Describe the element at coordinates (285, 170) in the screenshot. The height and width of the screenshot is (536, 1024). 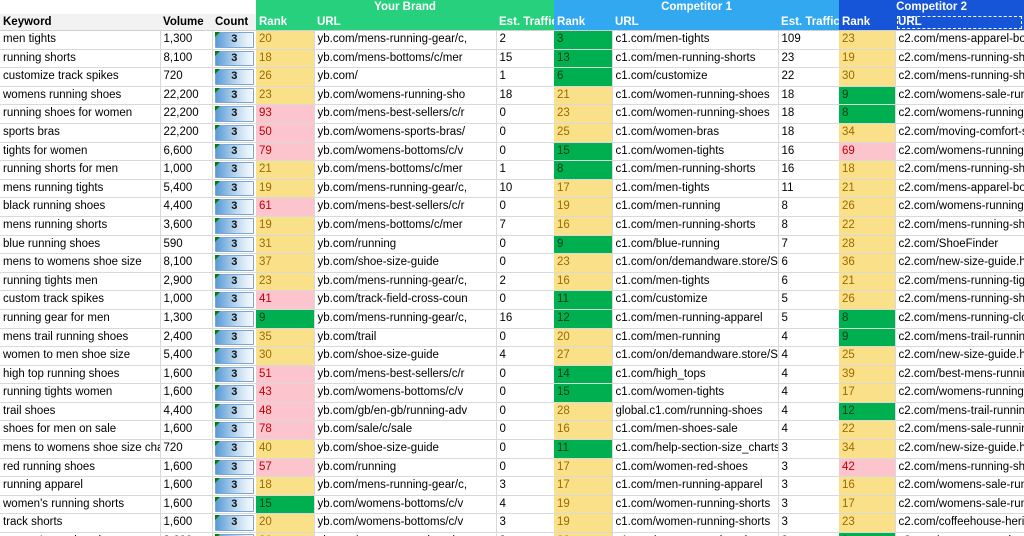
I see `cell-your-brand-rank: 21` at that location.